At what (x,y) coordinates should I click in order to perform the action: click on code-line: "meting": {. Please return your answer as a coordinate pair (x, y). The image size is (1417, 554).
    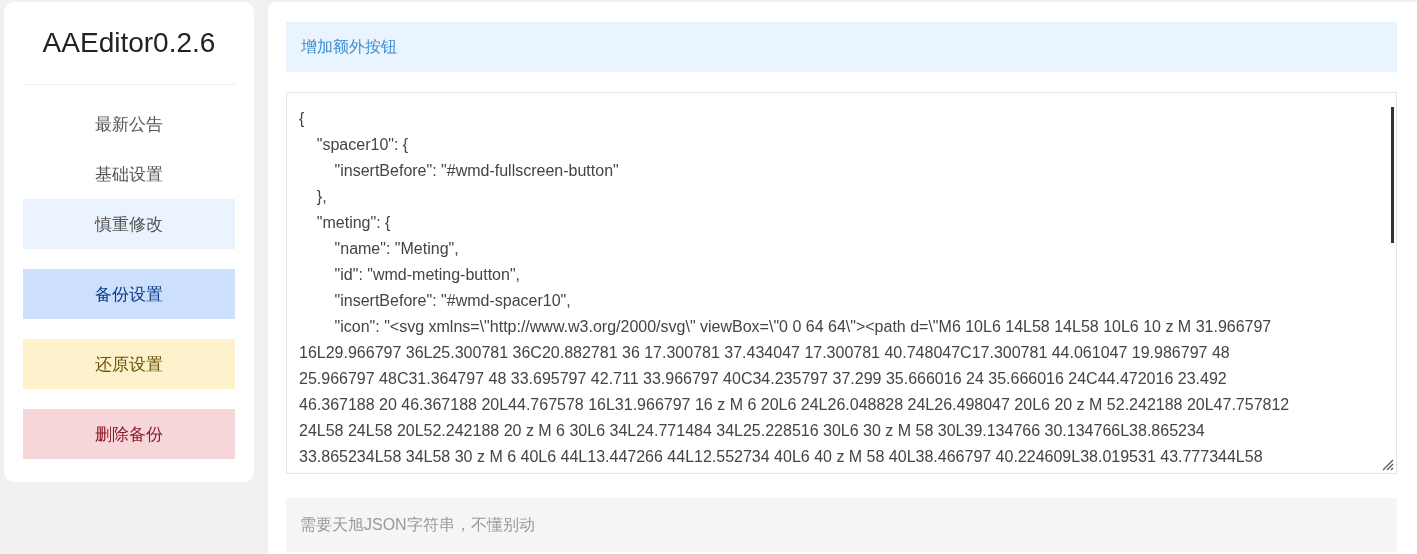
    Looking at the image, I should click on (353, 223).